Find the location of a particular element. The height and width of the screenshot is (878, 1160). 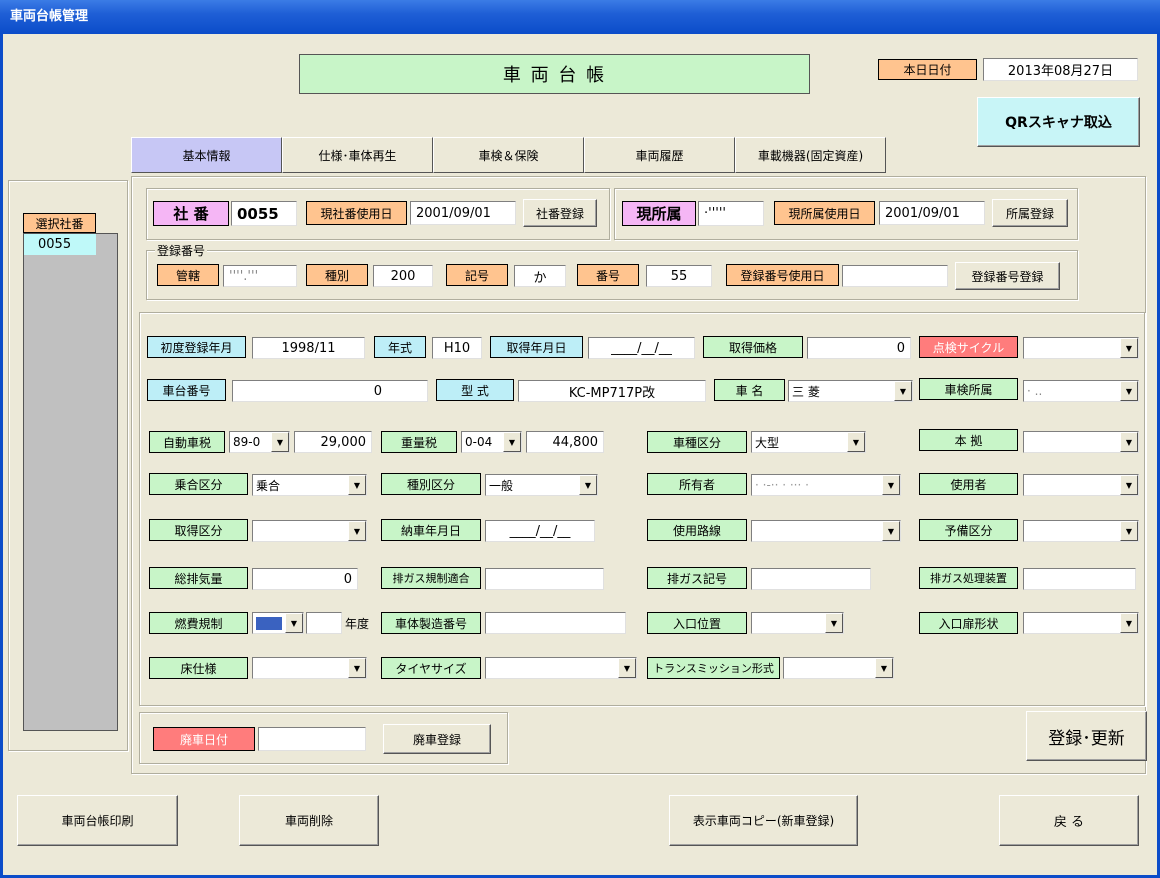

owner-value: · ·-·· · ··· · is located at coordinates (782, 485).